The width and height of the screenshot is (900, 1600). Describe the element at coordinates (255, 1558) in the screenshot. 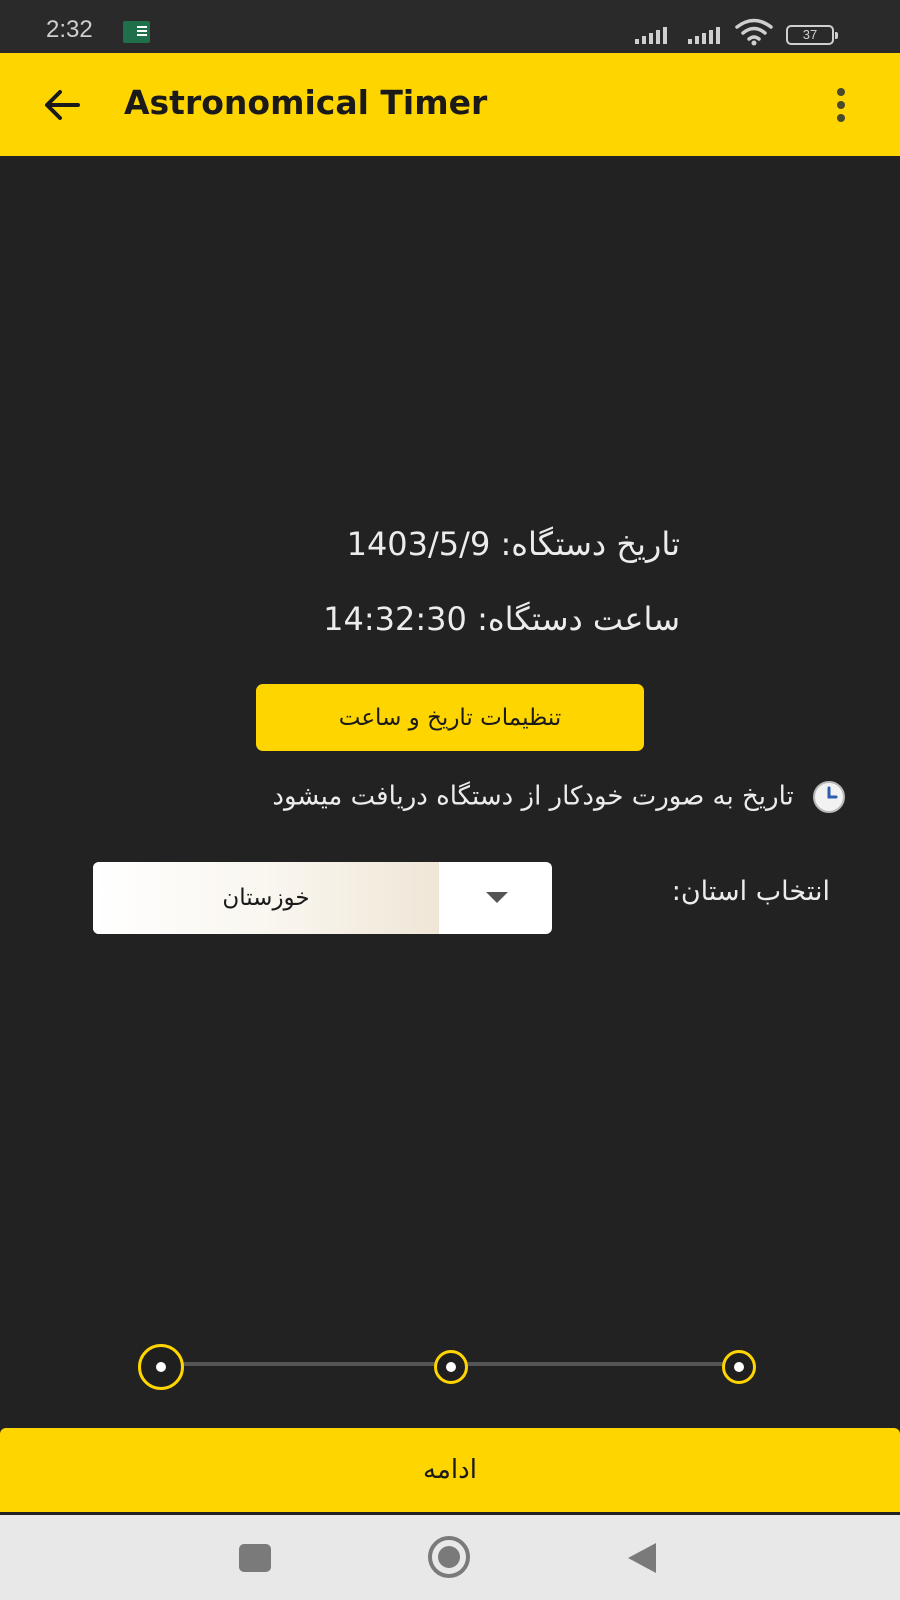

I see `recent-apps-icon` at that location.